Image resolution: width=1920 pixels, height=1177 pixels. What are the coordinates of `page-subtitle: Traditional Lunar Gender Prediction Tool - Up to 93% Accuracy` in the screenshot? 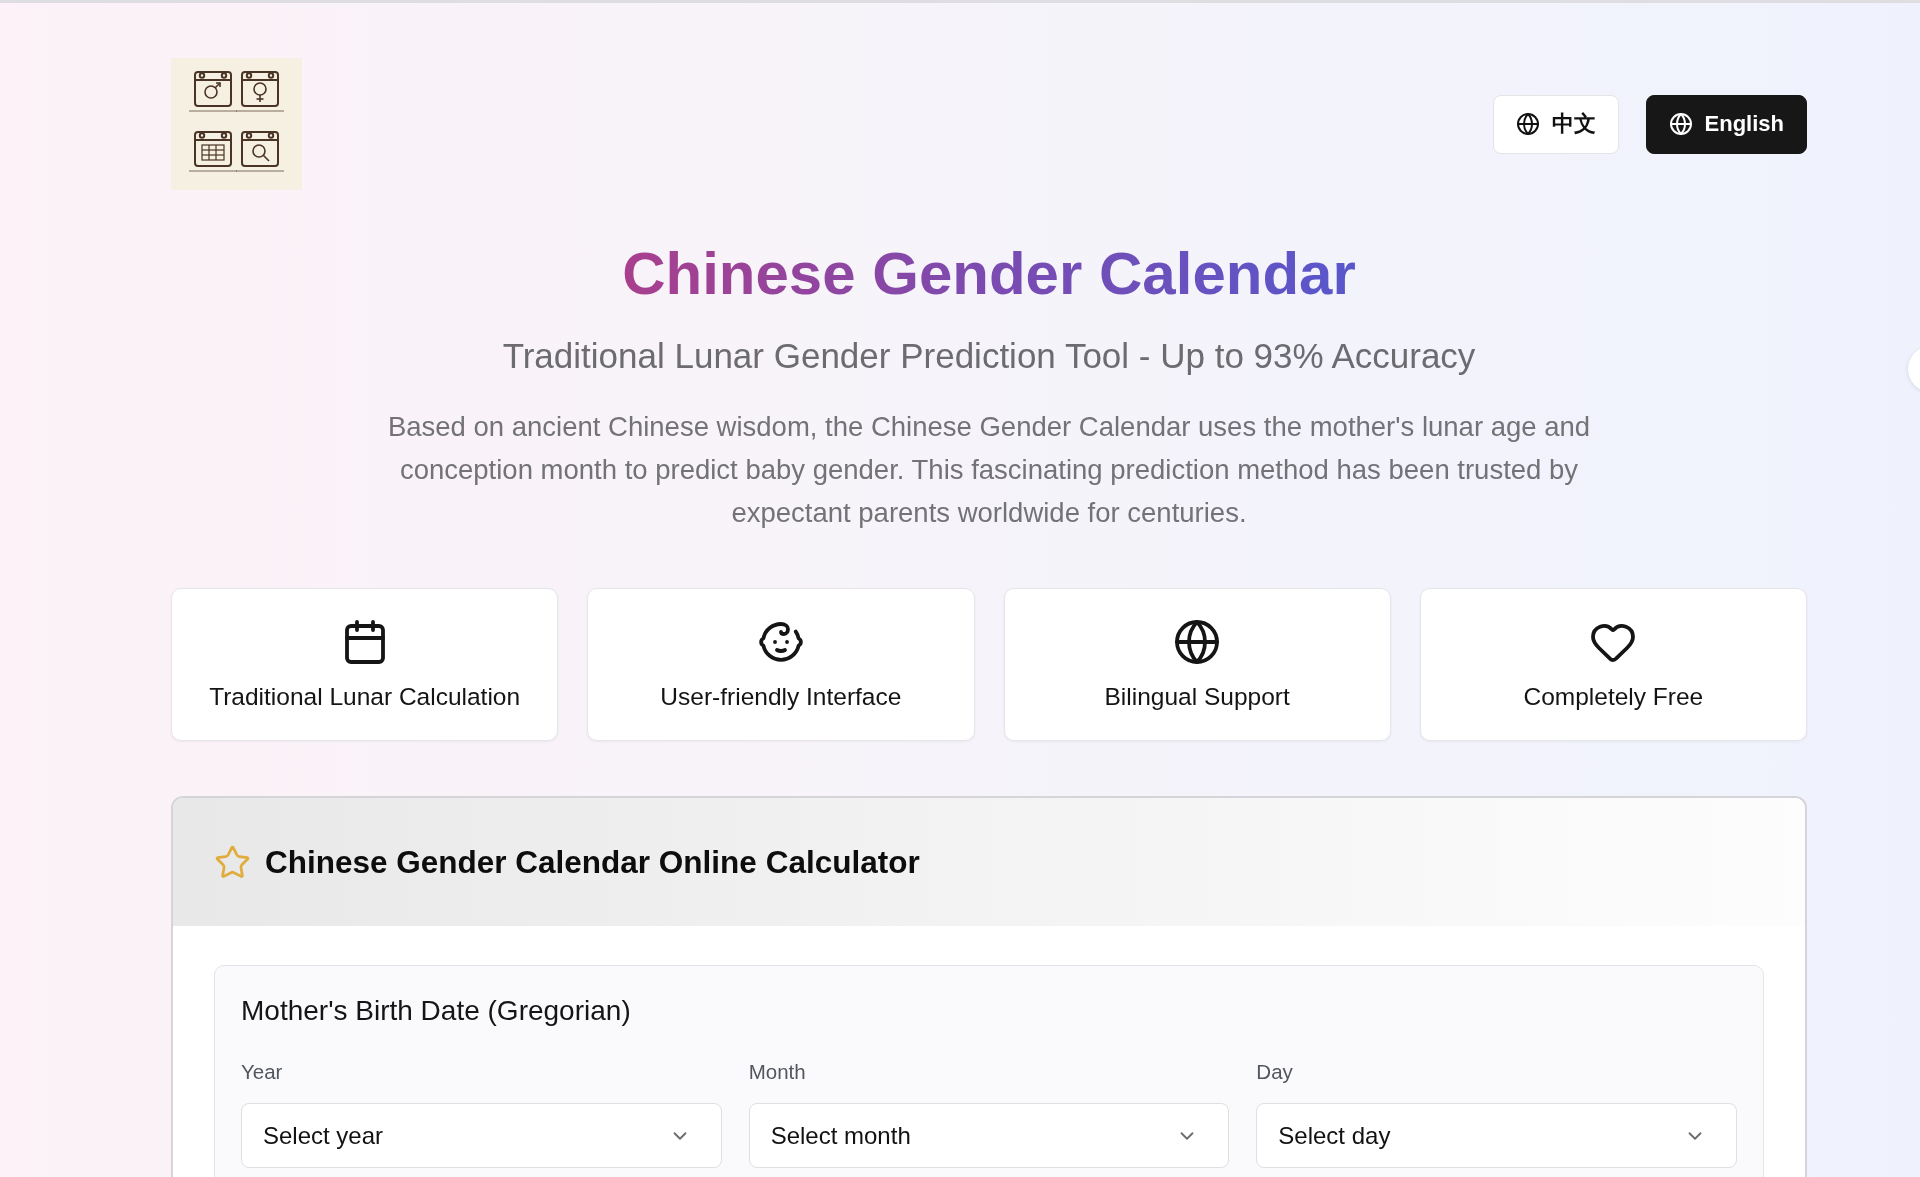 It's located at (989, 356).